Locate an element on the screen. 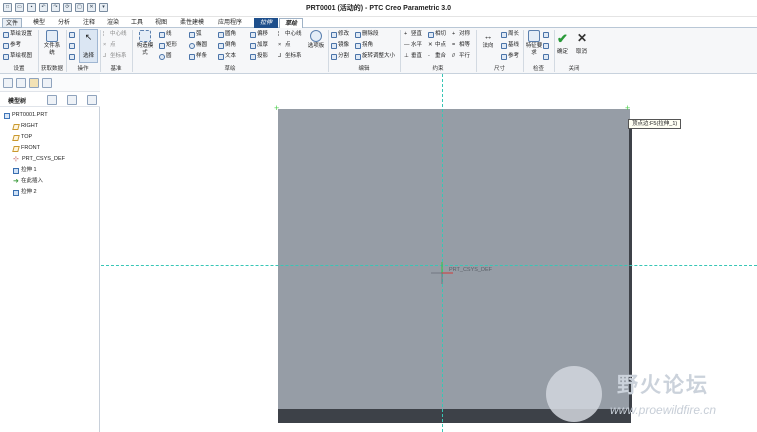 The height and width of the screenshot is (432, 757). spline-button: 样条 is located at coordinates (198, 56).